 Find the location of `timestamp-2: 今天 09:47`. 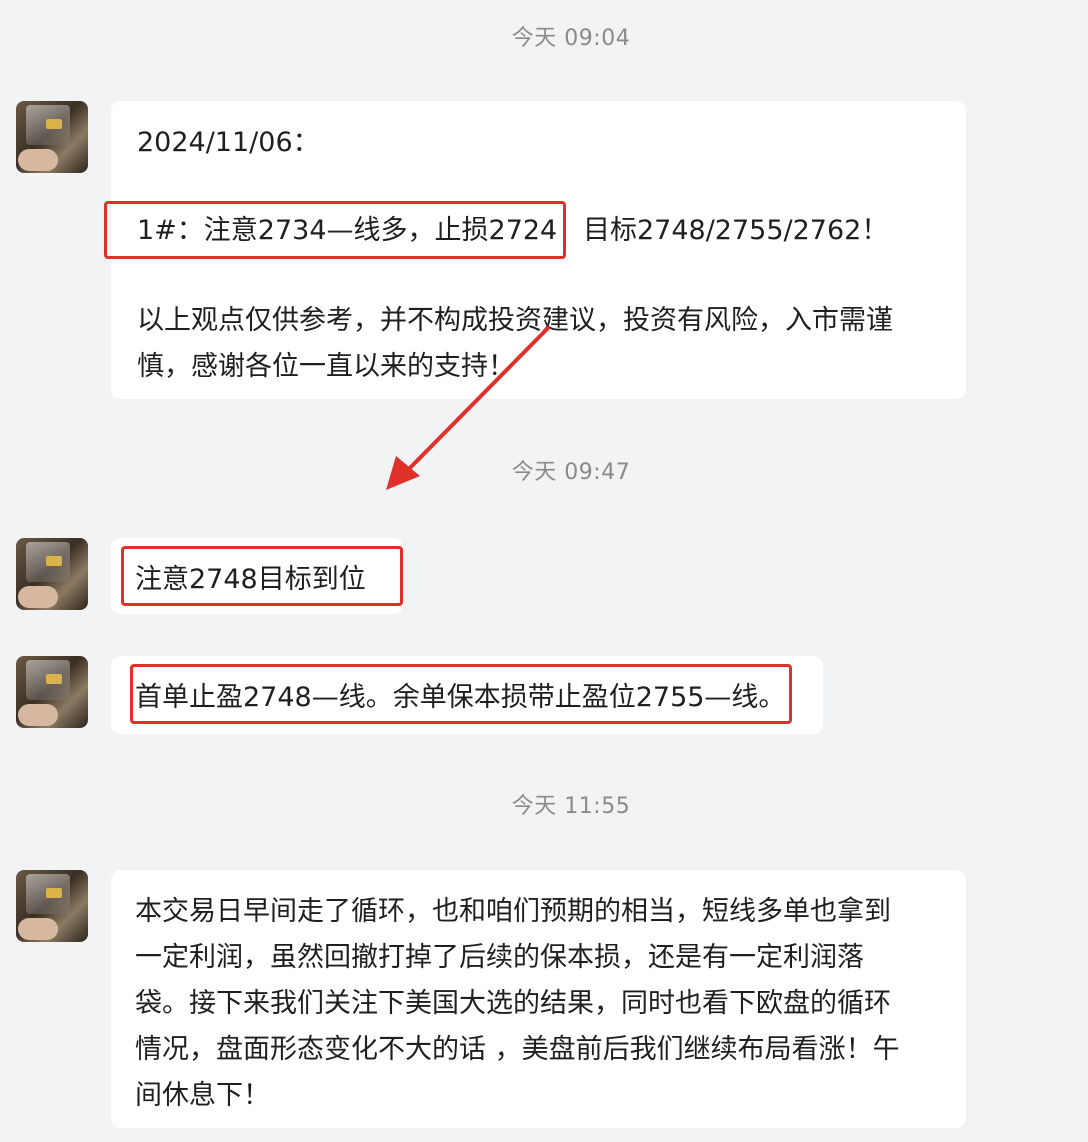

timestamp-2: 今天 09:47 is located at coordinates (571, 472).